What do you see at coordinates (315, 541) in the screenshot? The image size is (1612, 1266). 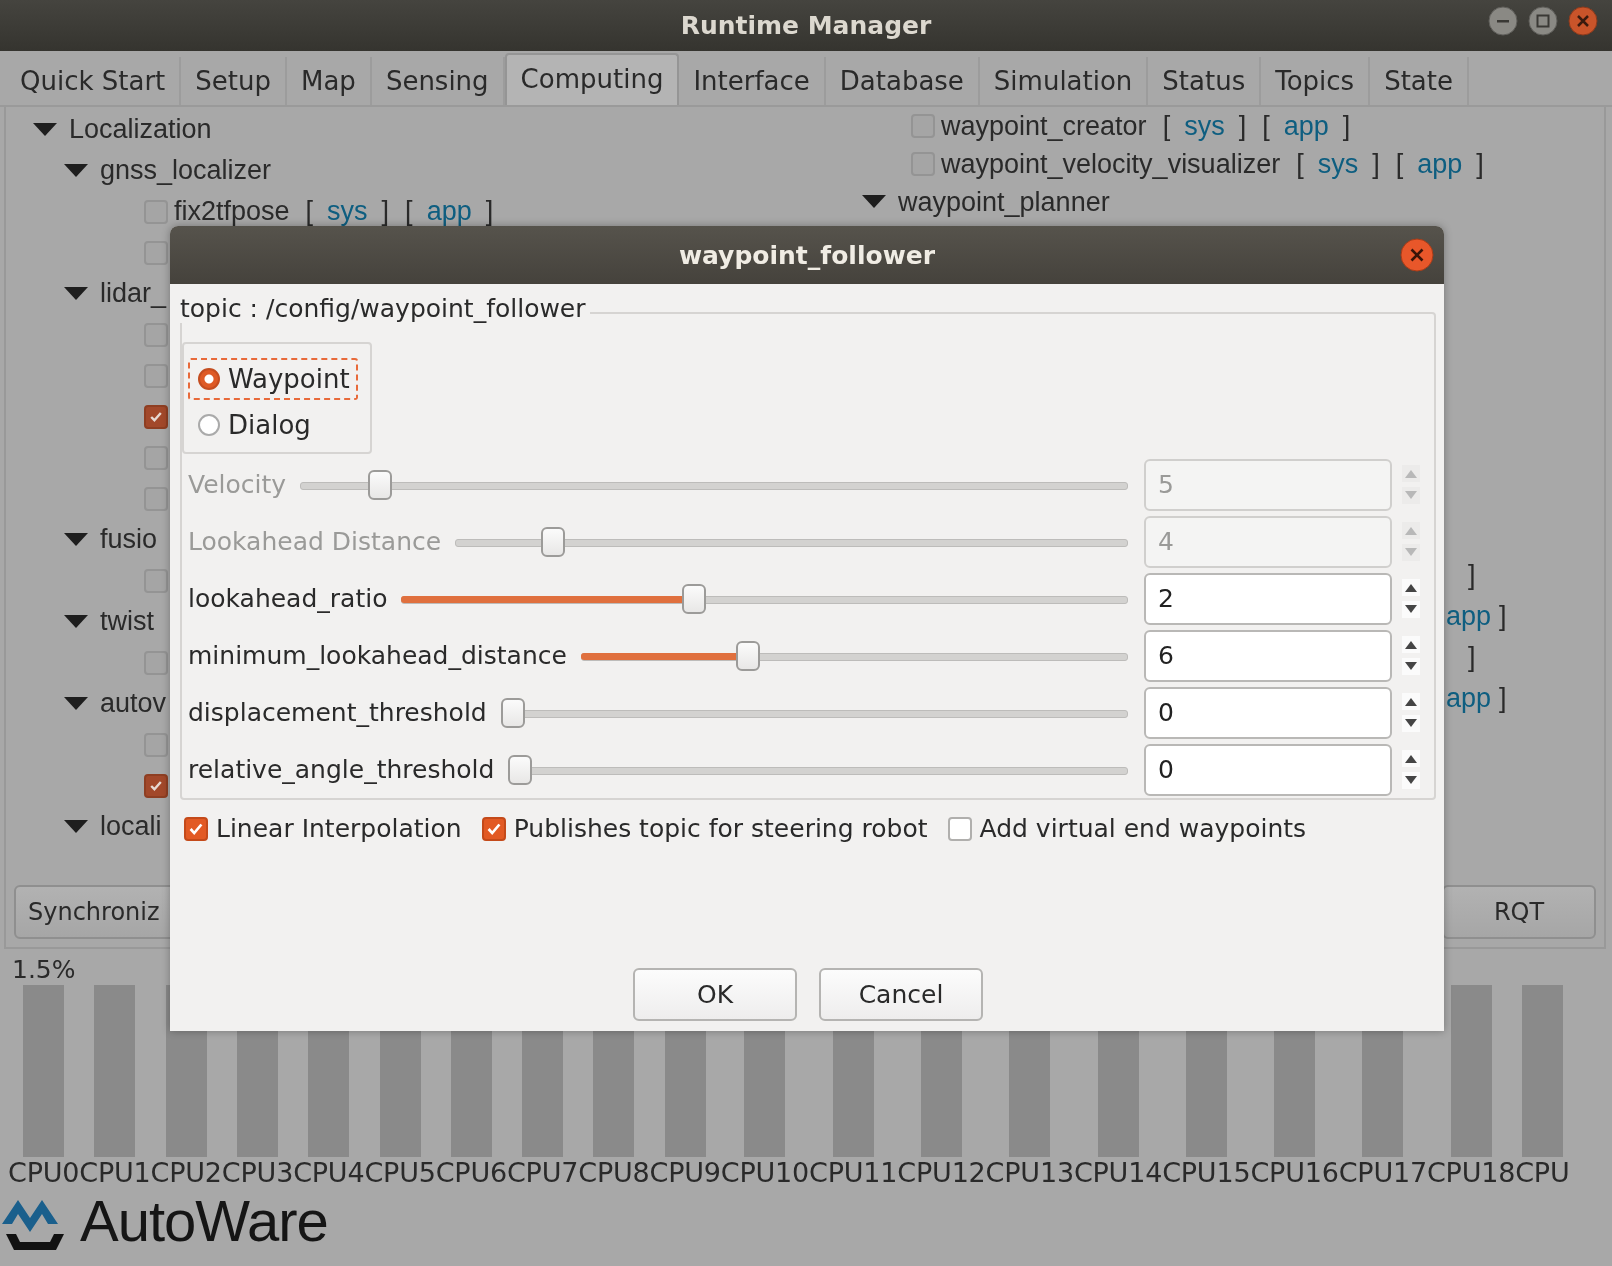 I see `parameter-label: Lookahead Distance` at bounding box center [315, 541].